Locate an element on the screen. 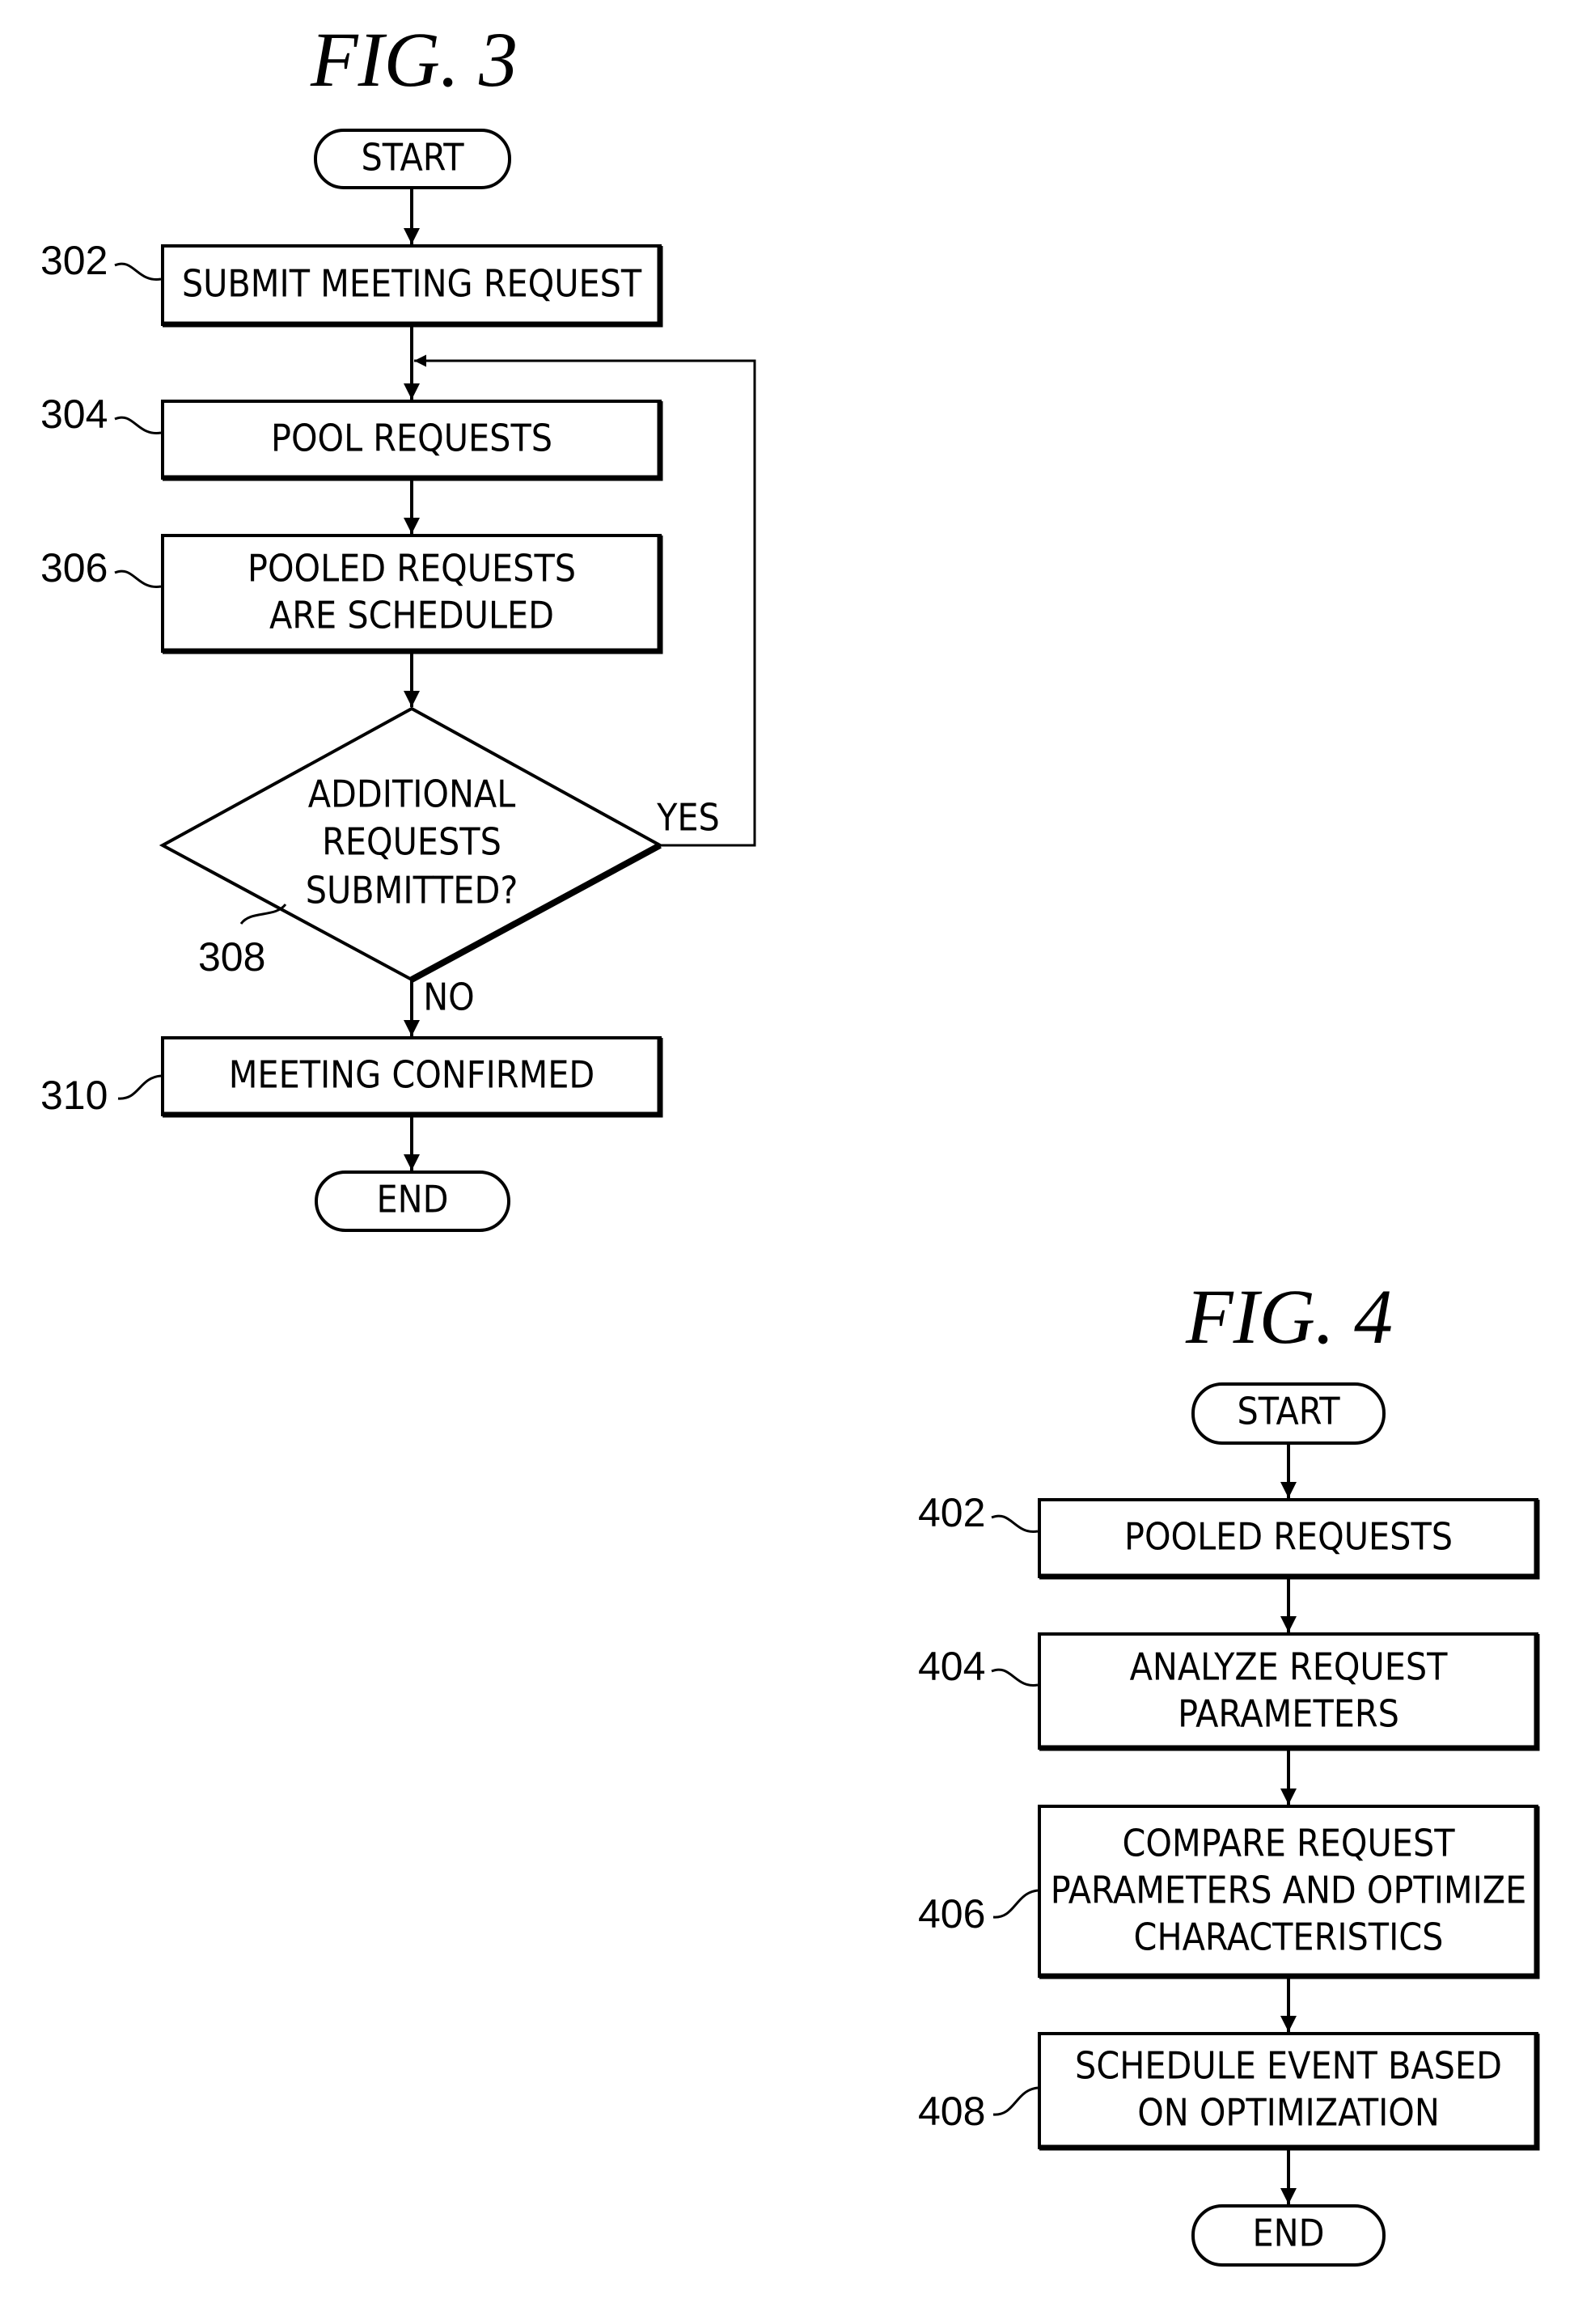  process-box-302: SUBMIT MEETING REQUEST is located at coordinates (412, 286).